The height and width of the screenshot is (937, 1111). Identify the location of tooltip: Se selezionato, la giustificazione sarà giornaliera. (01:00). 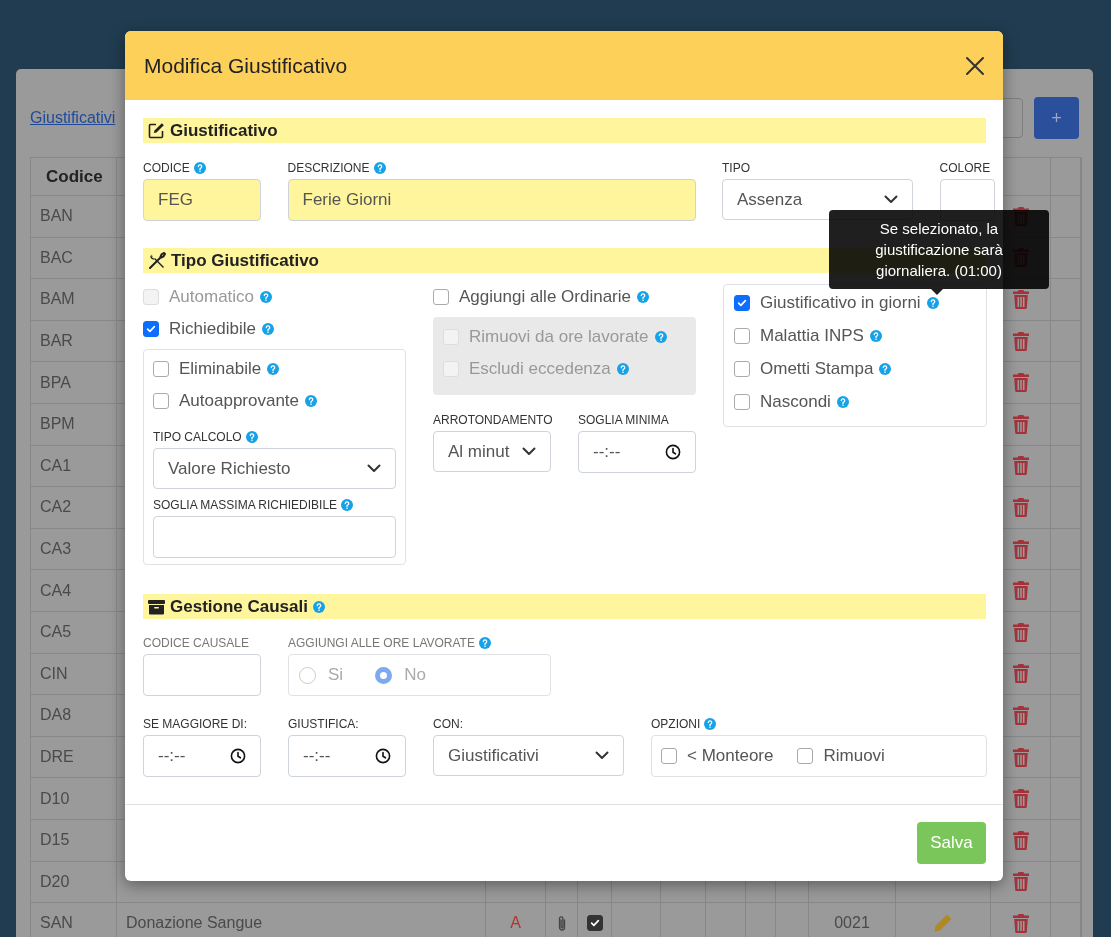
(939, 252).